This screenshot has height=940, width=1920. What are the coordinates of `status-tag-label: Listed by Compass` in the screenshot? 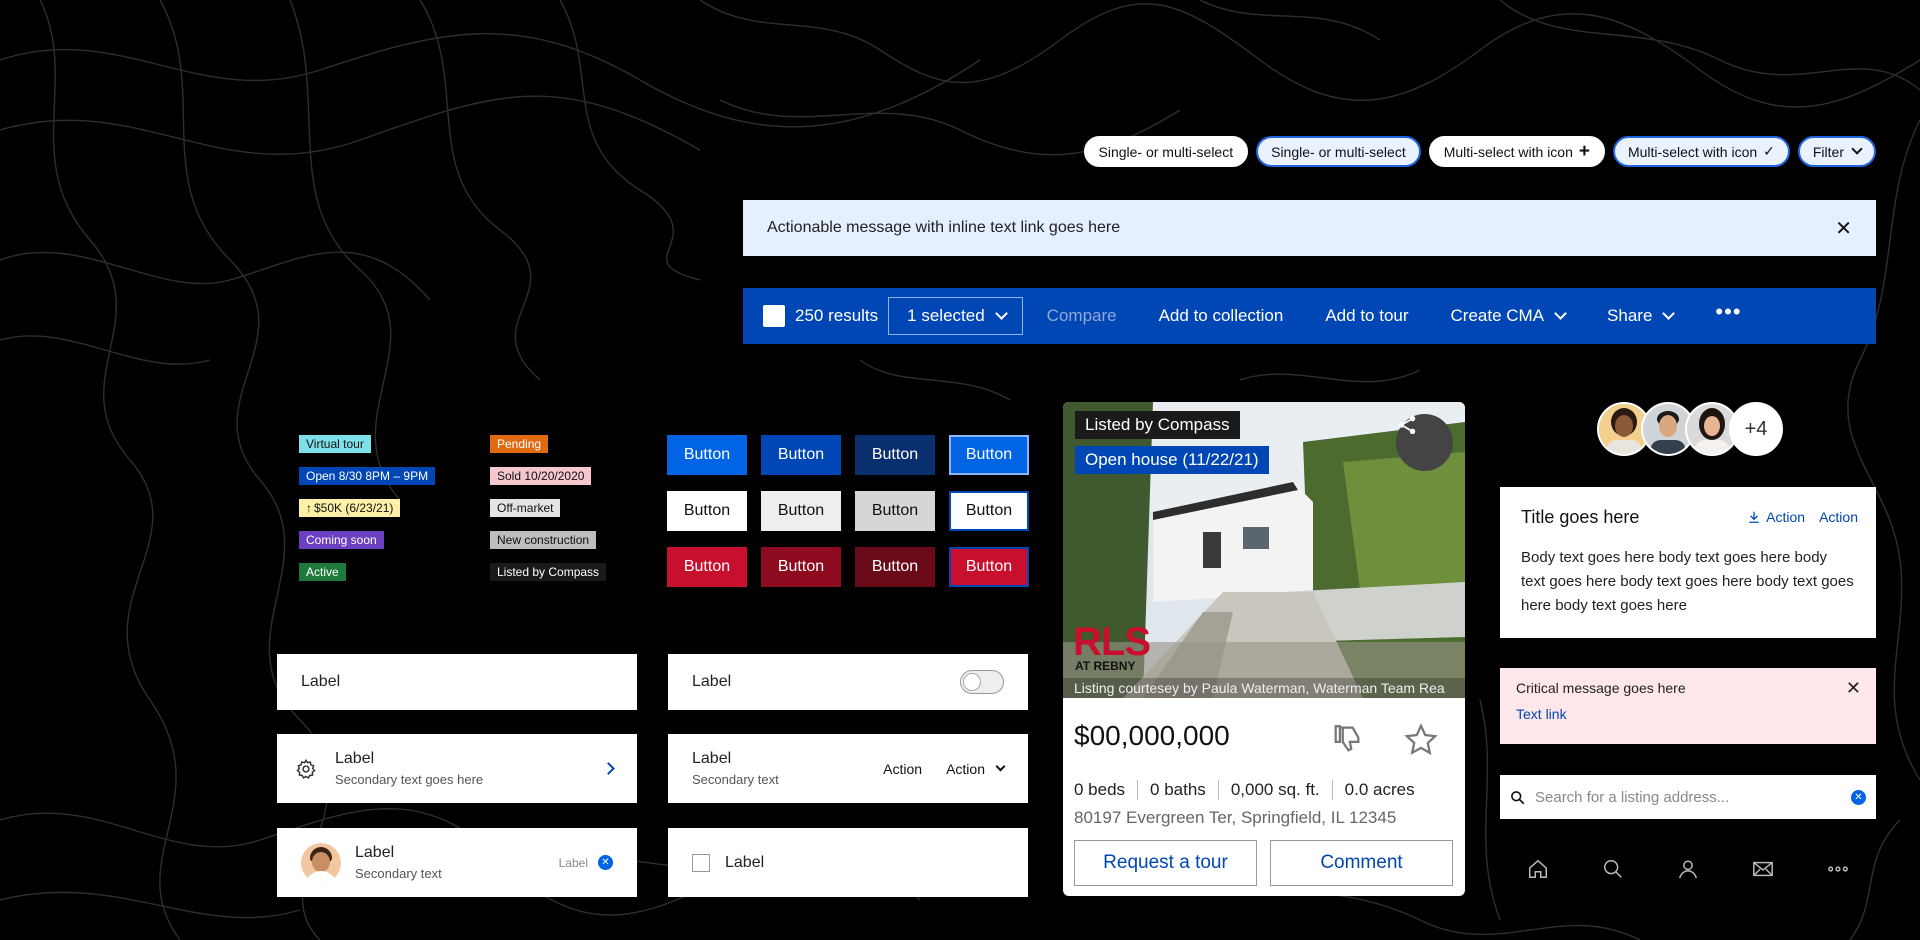 It's located at (548, 572).